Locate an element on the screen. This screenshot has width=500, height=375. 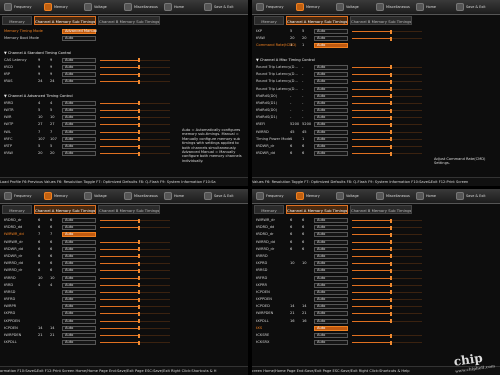
setting-row: tRRRD 10 10 Auto is located at coordinates (124, 278).